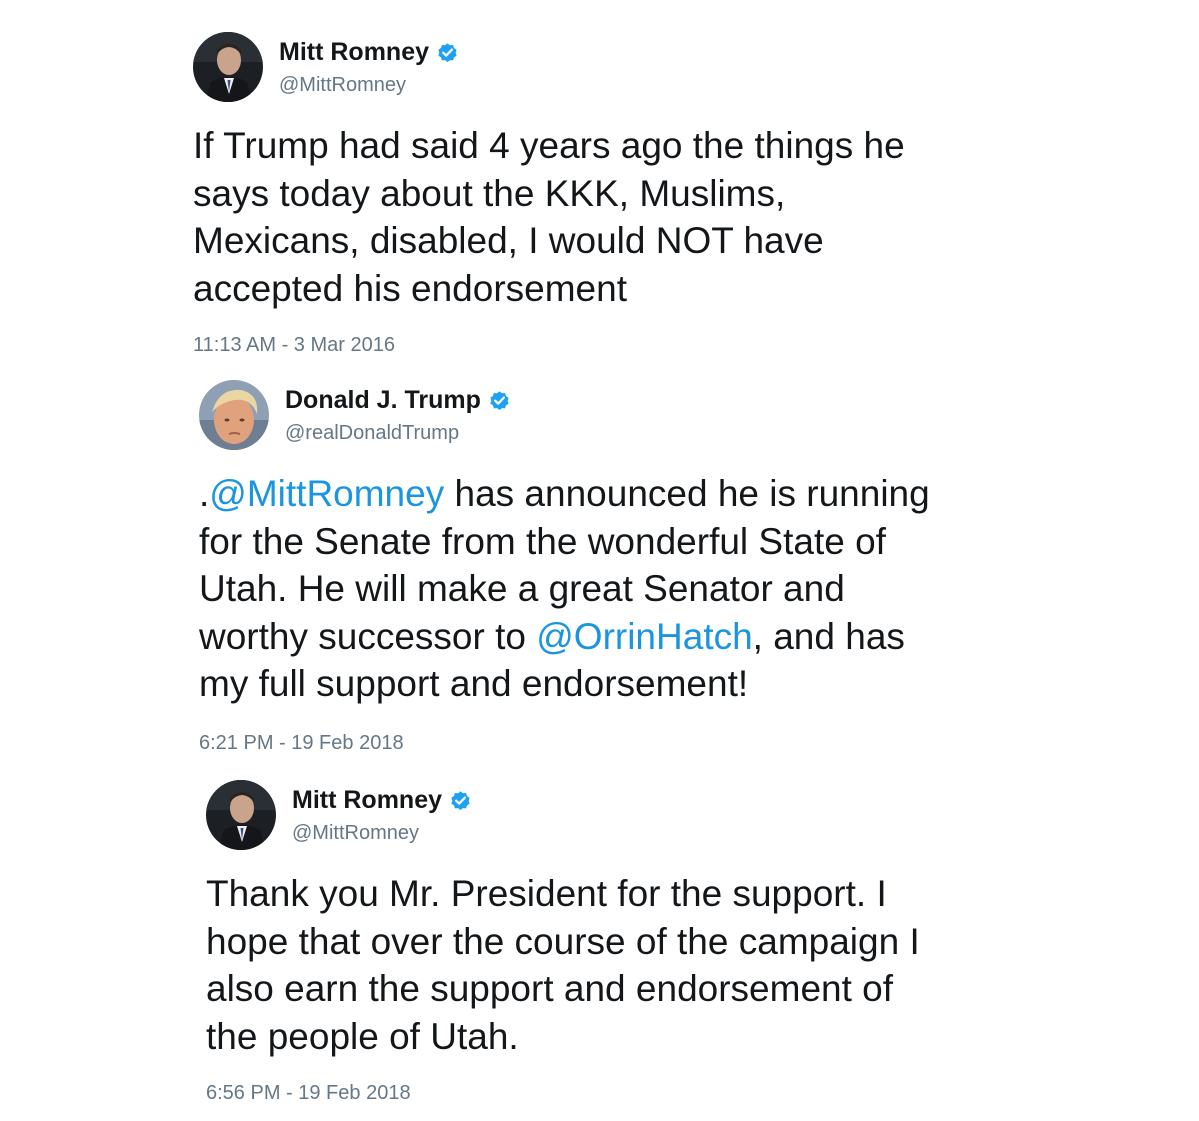 This screenshot has width=1199, height=1121. I want to click on tweet-text-line: the people of Utah., so click(362, 1036).